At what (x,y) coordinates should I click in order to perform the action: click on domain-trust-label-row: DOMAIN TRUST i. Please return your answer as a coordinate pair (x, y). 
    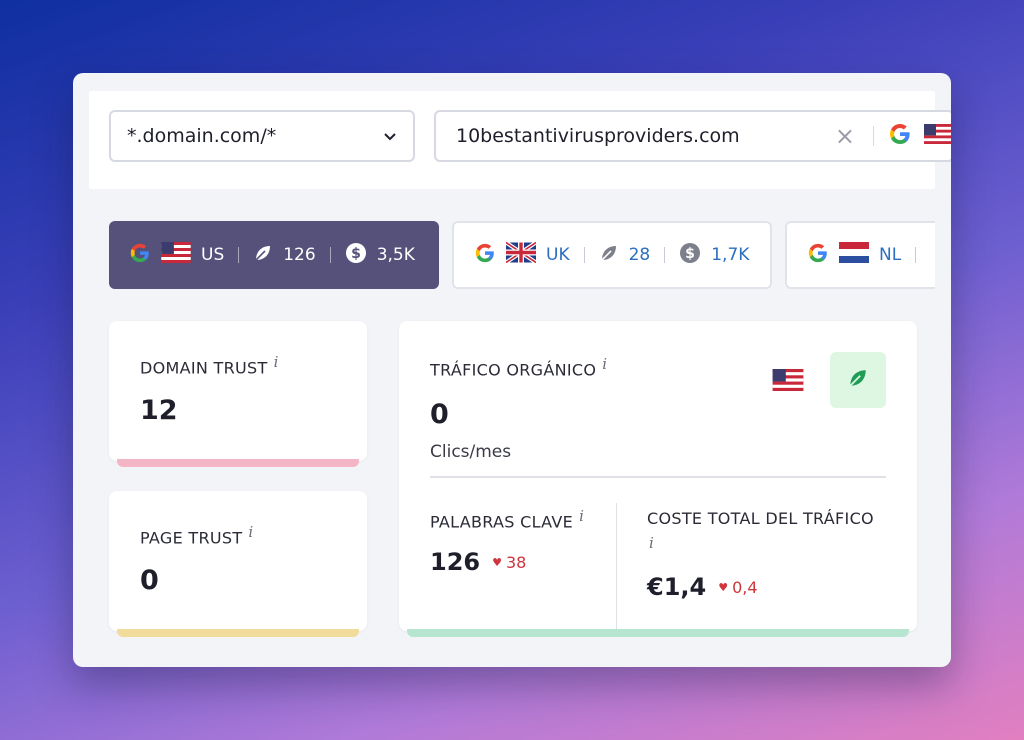
    Looking at the image, I should click on (209, 365).